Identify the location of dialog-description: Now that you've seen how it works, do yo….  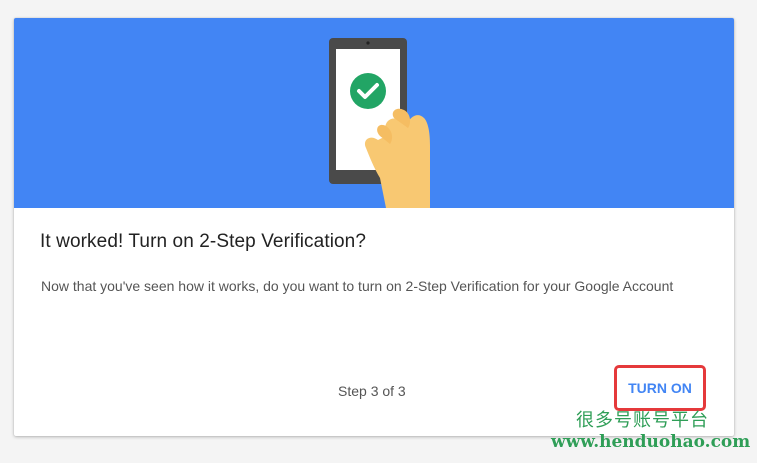
(357, 286).